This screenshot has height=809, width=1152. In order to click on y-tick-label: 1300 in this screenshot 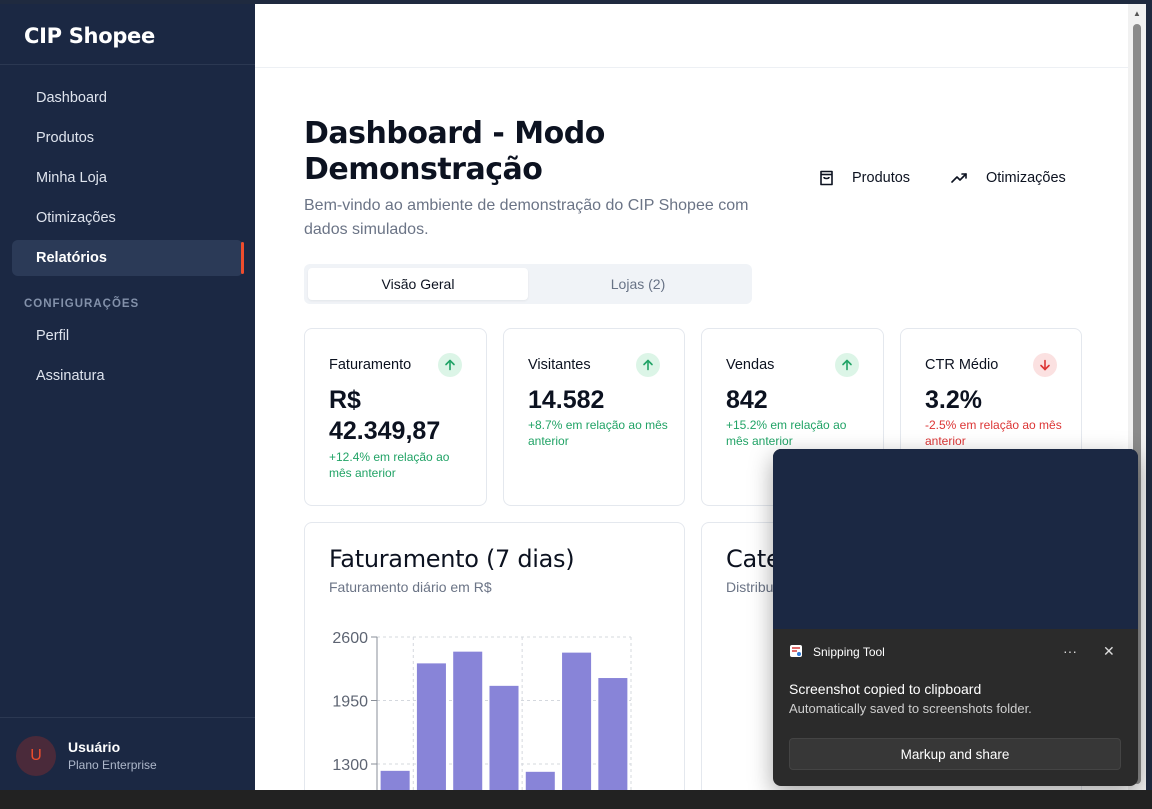, I will do `click(350, 765)`.